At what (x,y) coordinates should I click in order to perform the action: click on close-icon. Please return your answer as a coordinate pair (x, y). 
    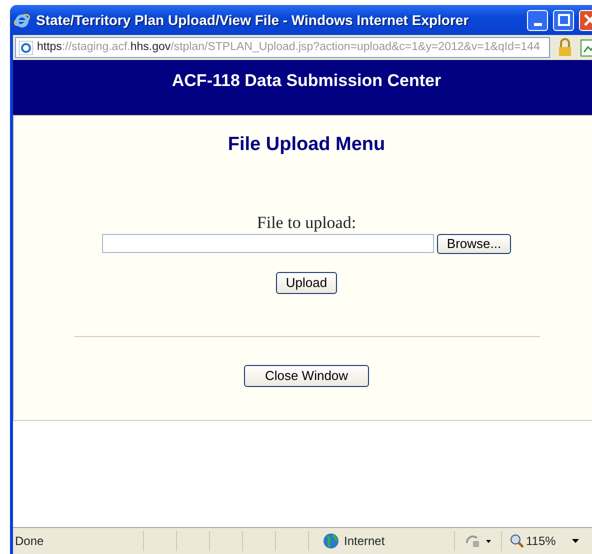
    Looking at the image, I should click on (588, 20).